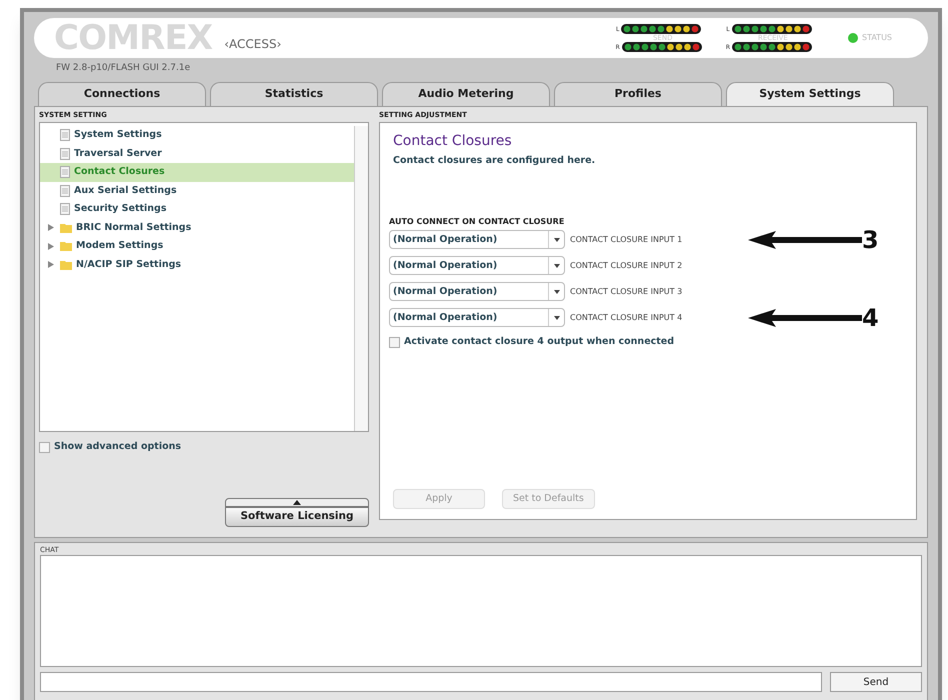 The height and width of the screenshot is (700, 948). I want to click on input-label: CONTACT CLOSURE INPUT 4, so click(627, 318).